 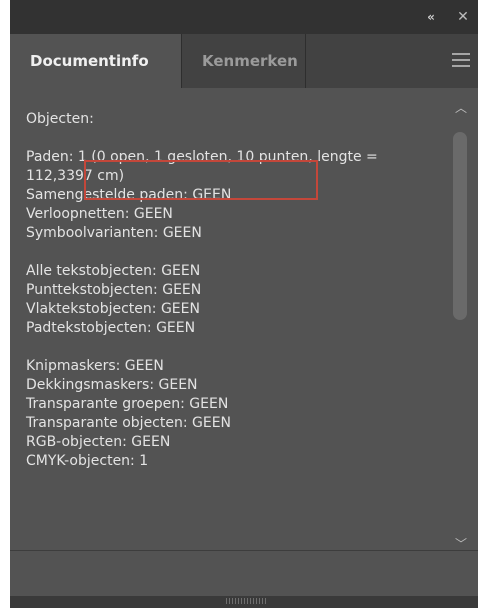 I want to click on tab-documentinfo: Documentinfo, so click(x=96, y=61).